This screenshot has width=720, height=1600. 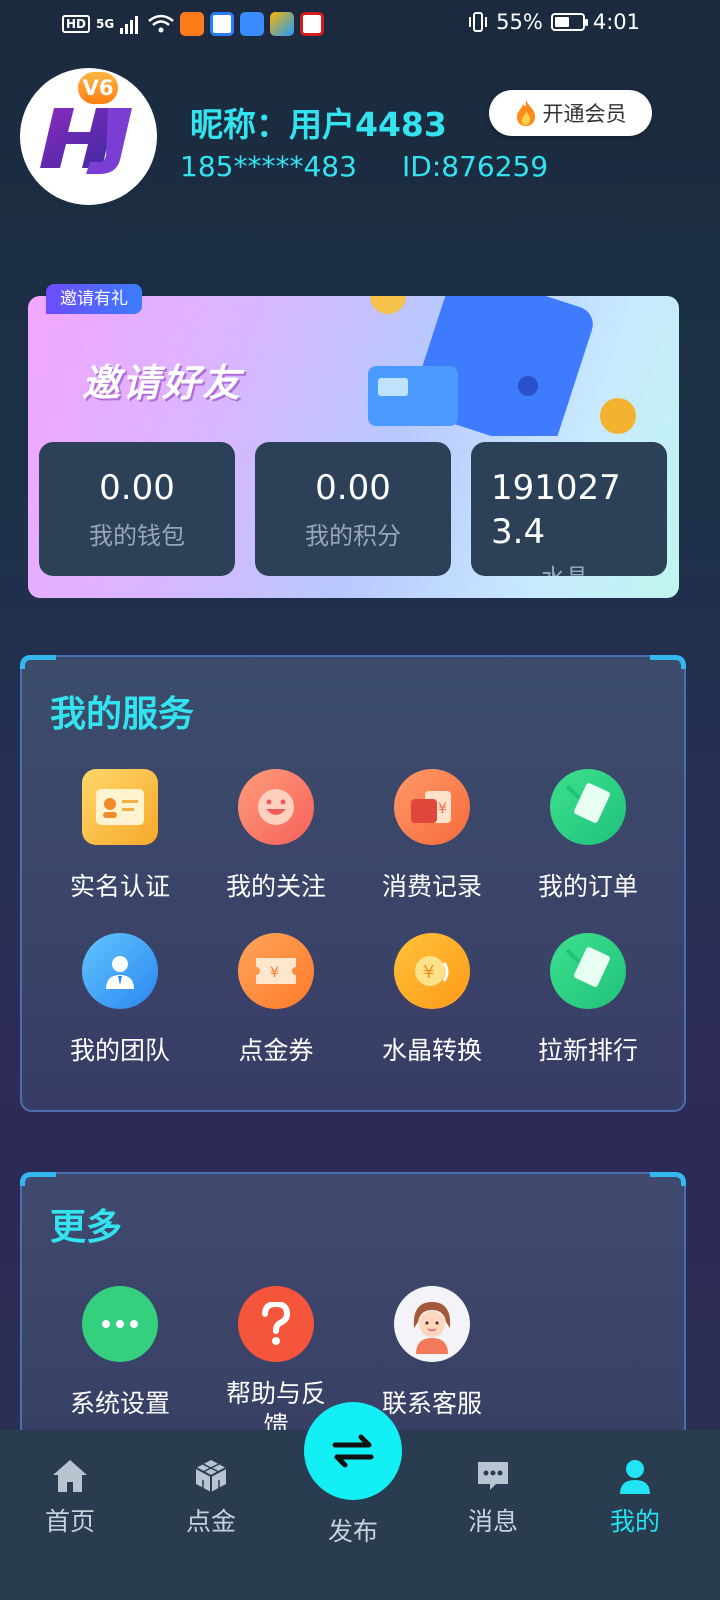 I want to click on service-label: 点金券, so click(x=276, y=1050).